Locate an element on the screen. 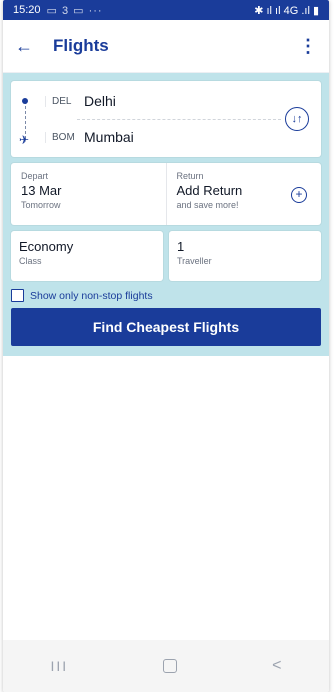 The image size is (334, 692). more-vertical-icon: ⋮ is located at coordinates (308, 46).